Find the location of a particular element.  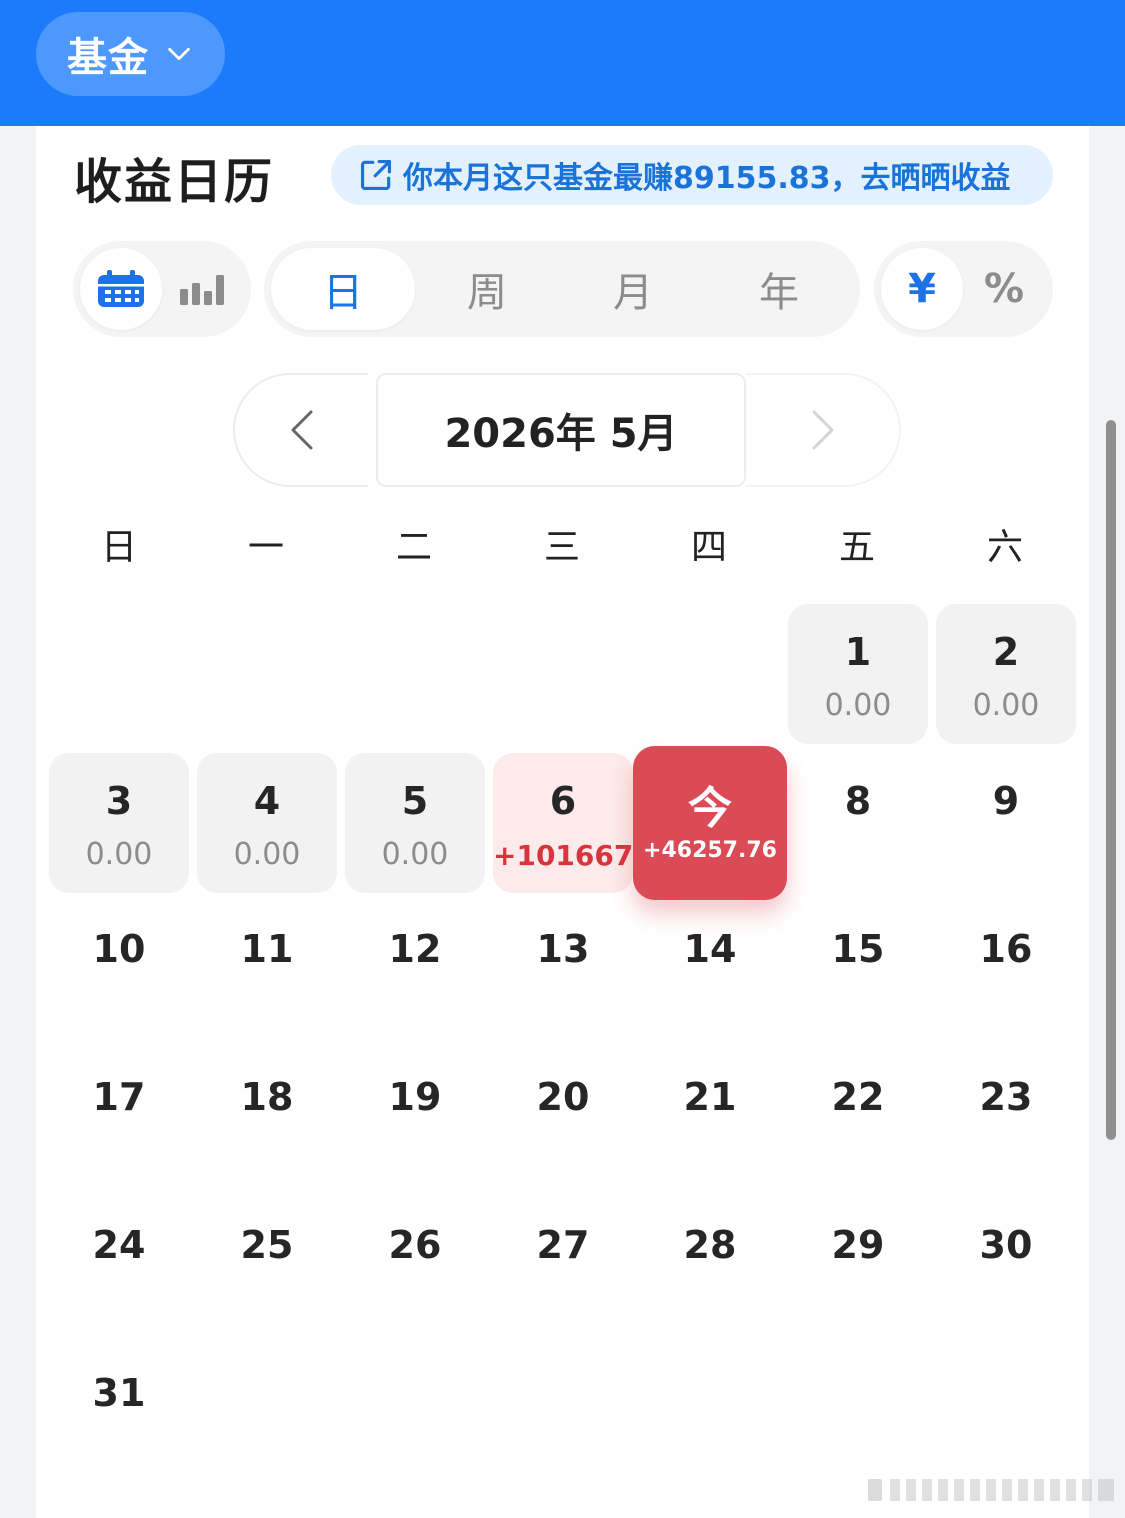

calendar-day: 10 is located at coordinates (119, 971).